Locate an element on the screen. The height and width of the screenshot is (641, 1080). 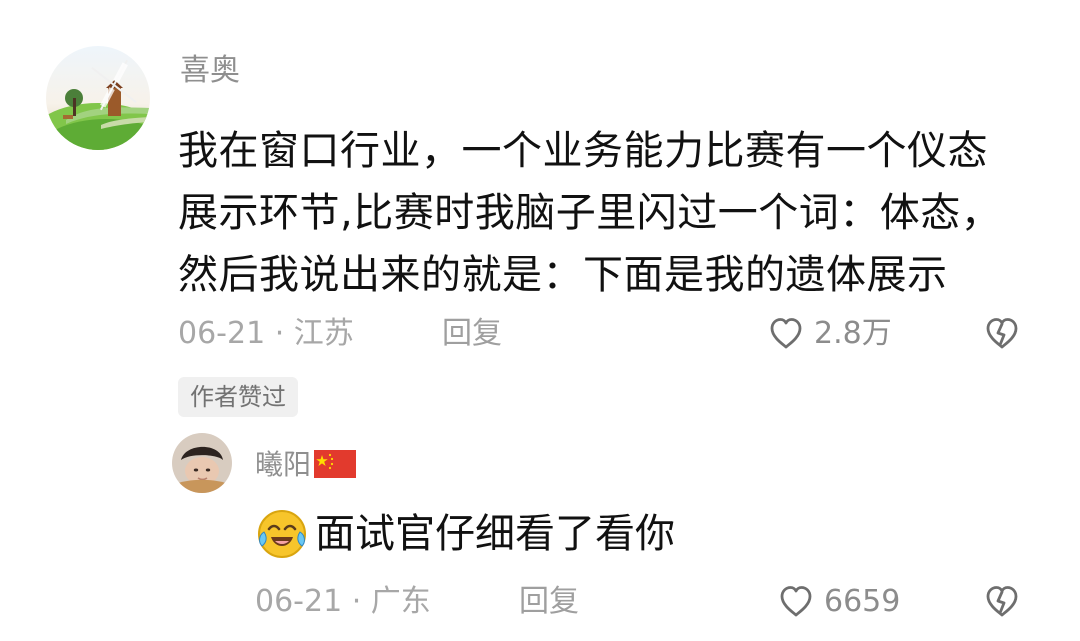
author-liked-badge: 作者赞过 is located at coordinates (238, 397).